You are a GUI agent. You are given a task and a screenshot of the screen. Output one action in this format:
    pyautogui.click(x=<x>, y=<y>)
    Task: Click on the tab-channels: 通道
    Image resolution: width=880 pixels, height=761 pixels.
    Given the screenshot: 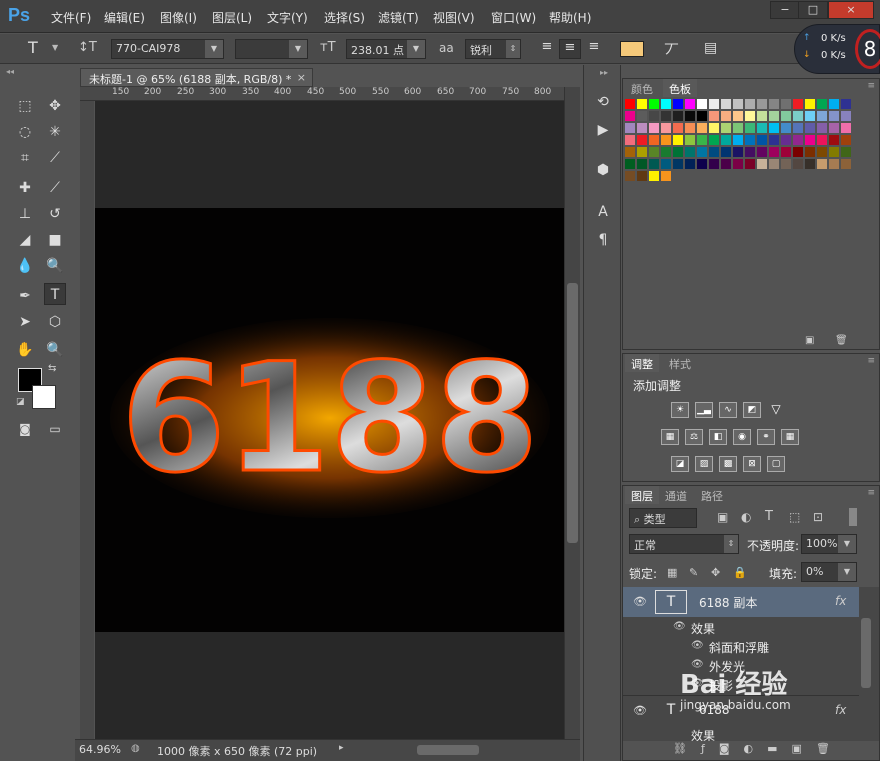 What is the action you would take?
    pyautogui.click(x=676, y=495)
    